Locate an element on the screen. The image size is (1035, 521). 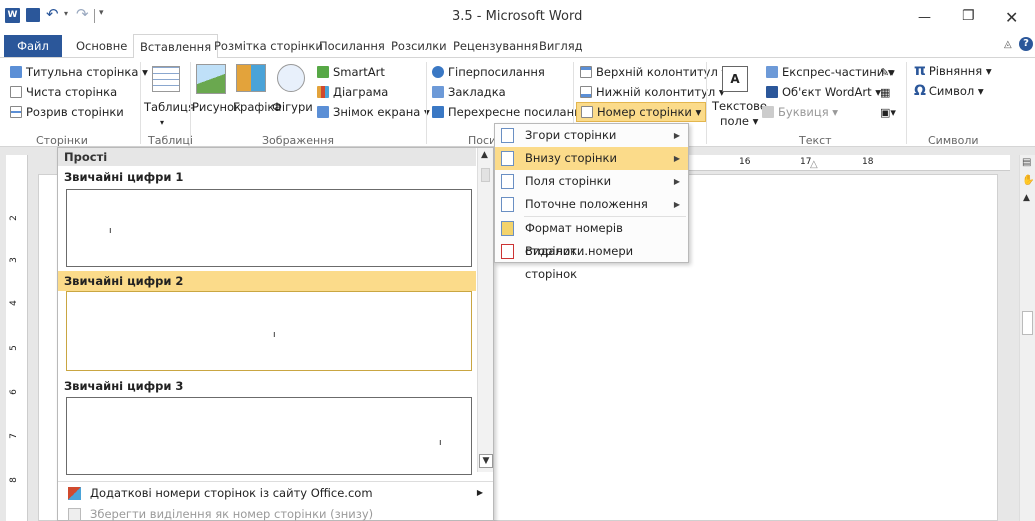
v-ruler-mark: 2 is located at coordinates (13, 218).